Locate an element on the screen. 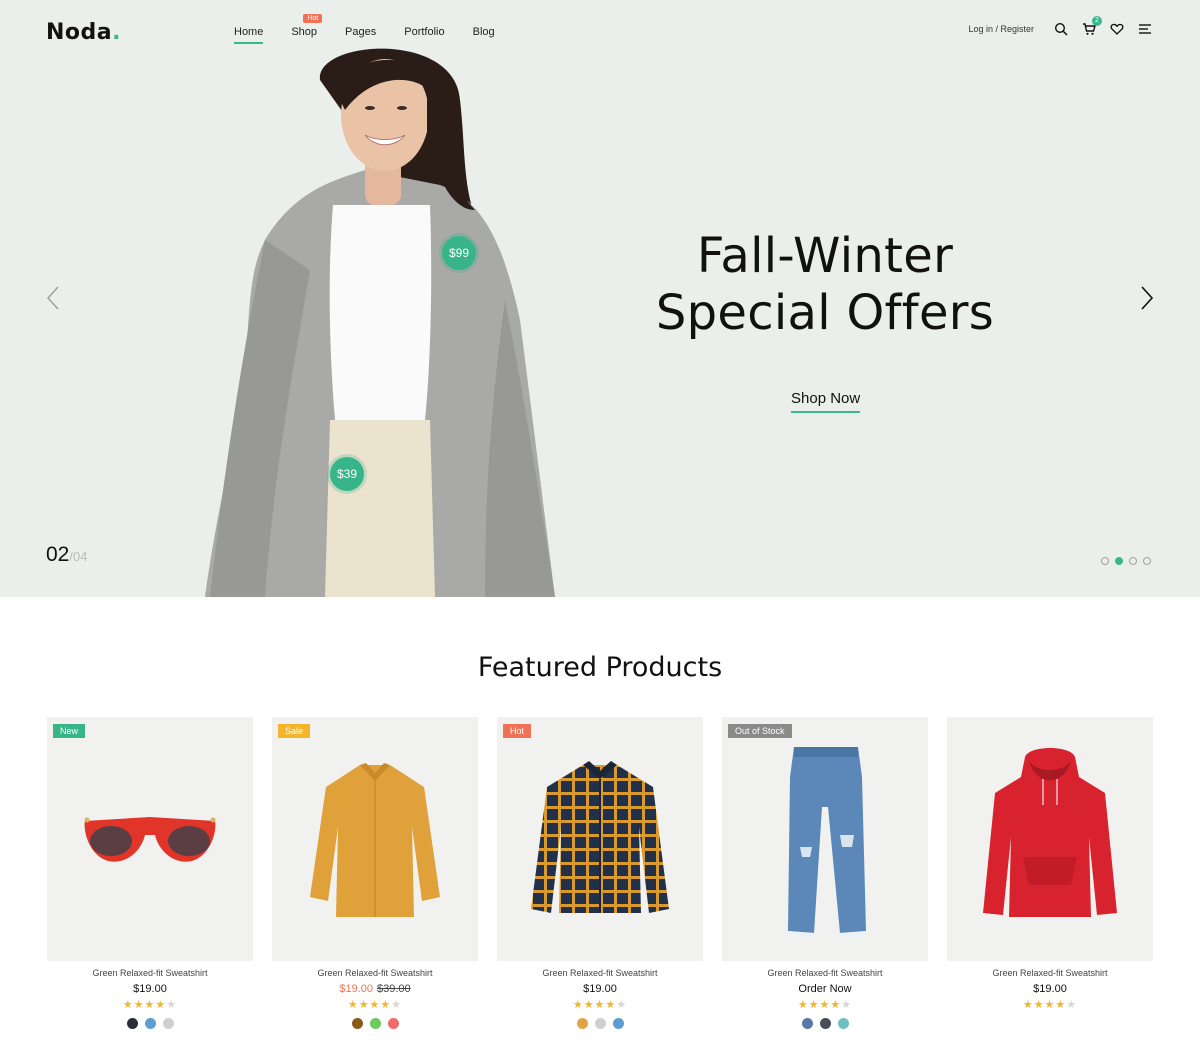  header-actions: Log in / Register 2 is located at coordinates (1060, 26).